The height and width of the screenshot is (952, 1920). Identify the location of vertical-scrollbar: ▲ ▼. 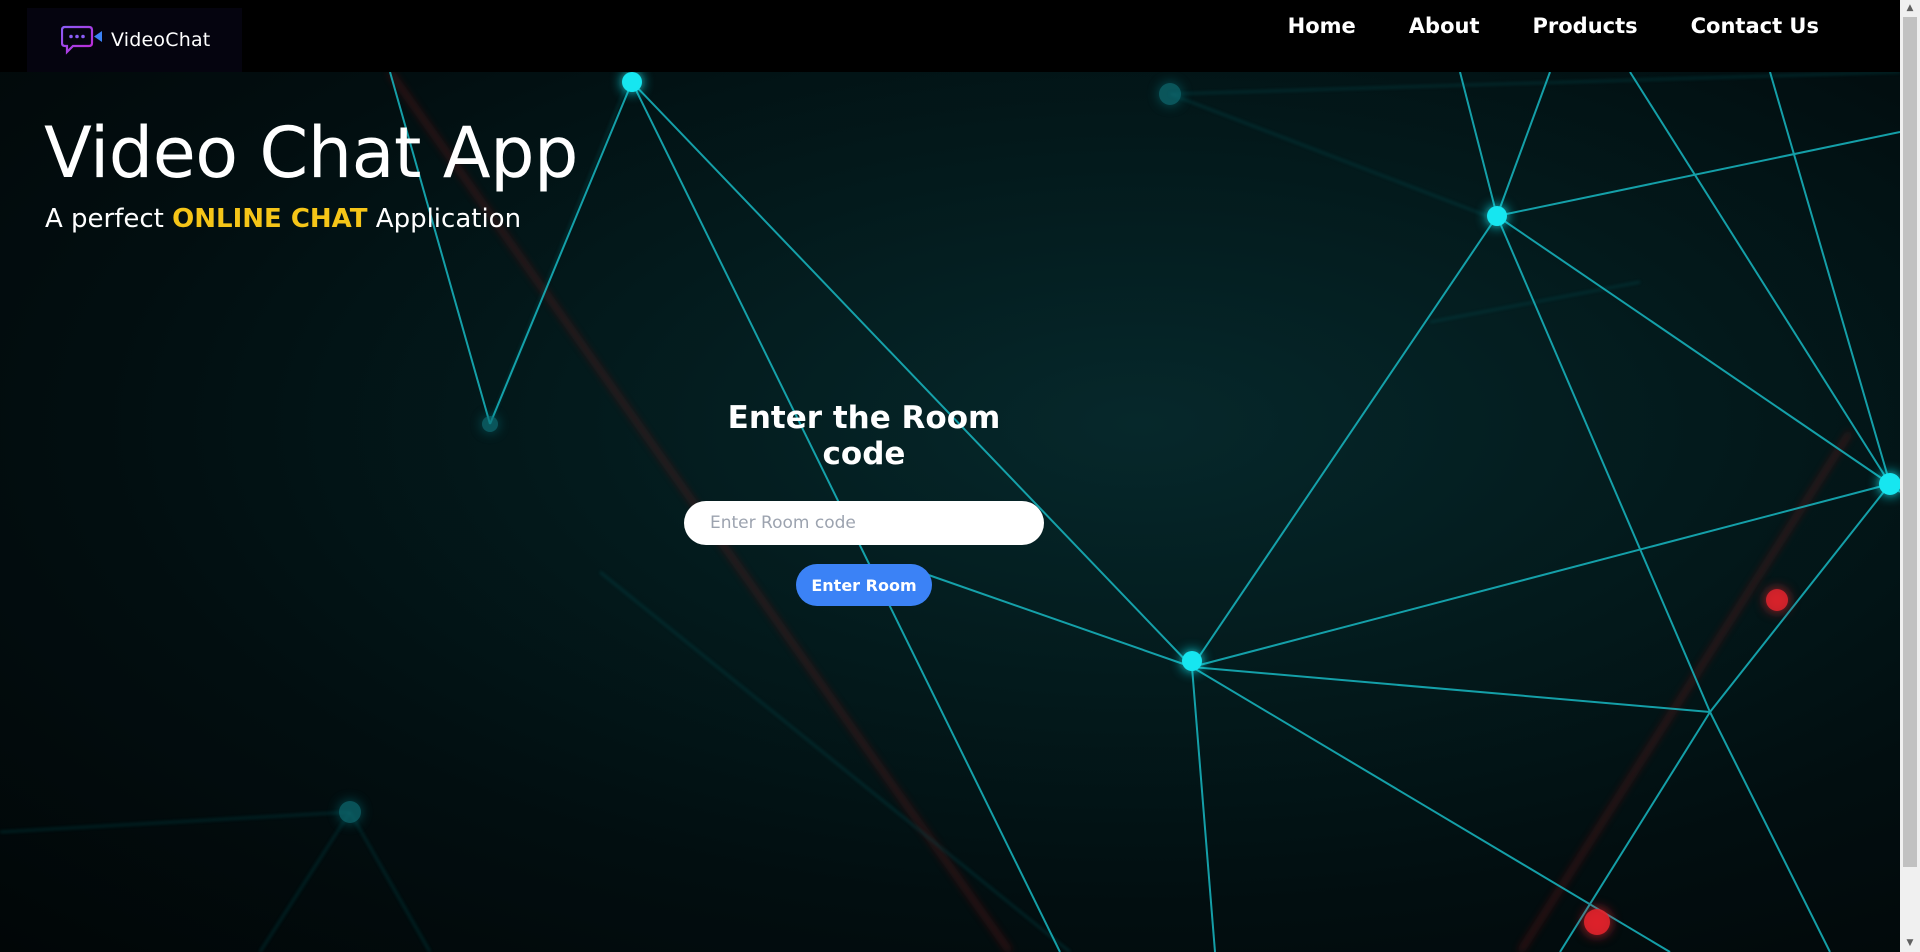
(1910, 476).